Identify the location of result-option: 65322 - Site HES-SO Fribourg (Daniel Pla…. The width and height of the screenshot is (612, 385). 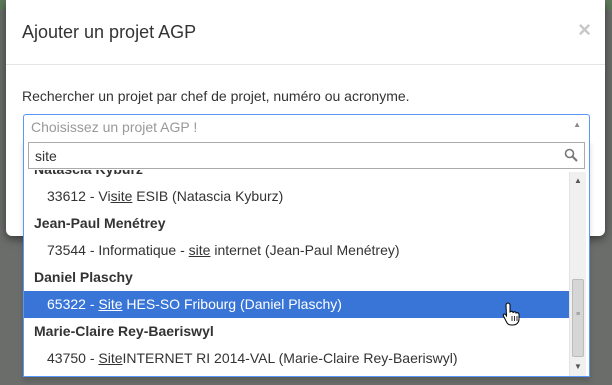
(296, 304).